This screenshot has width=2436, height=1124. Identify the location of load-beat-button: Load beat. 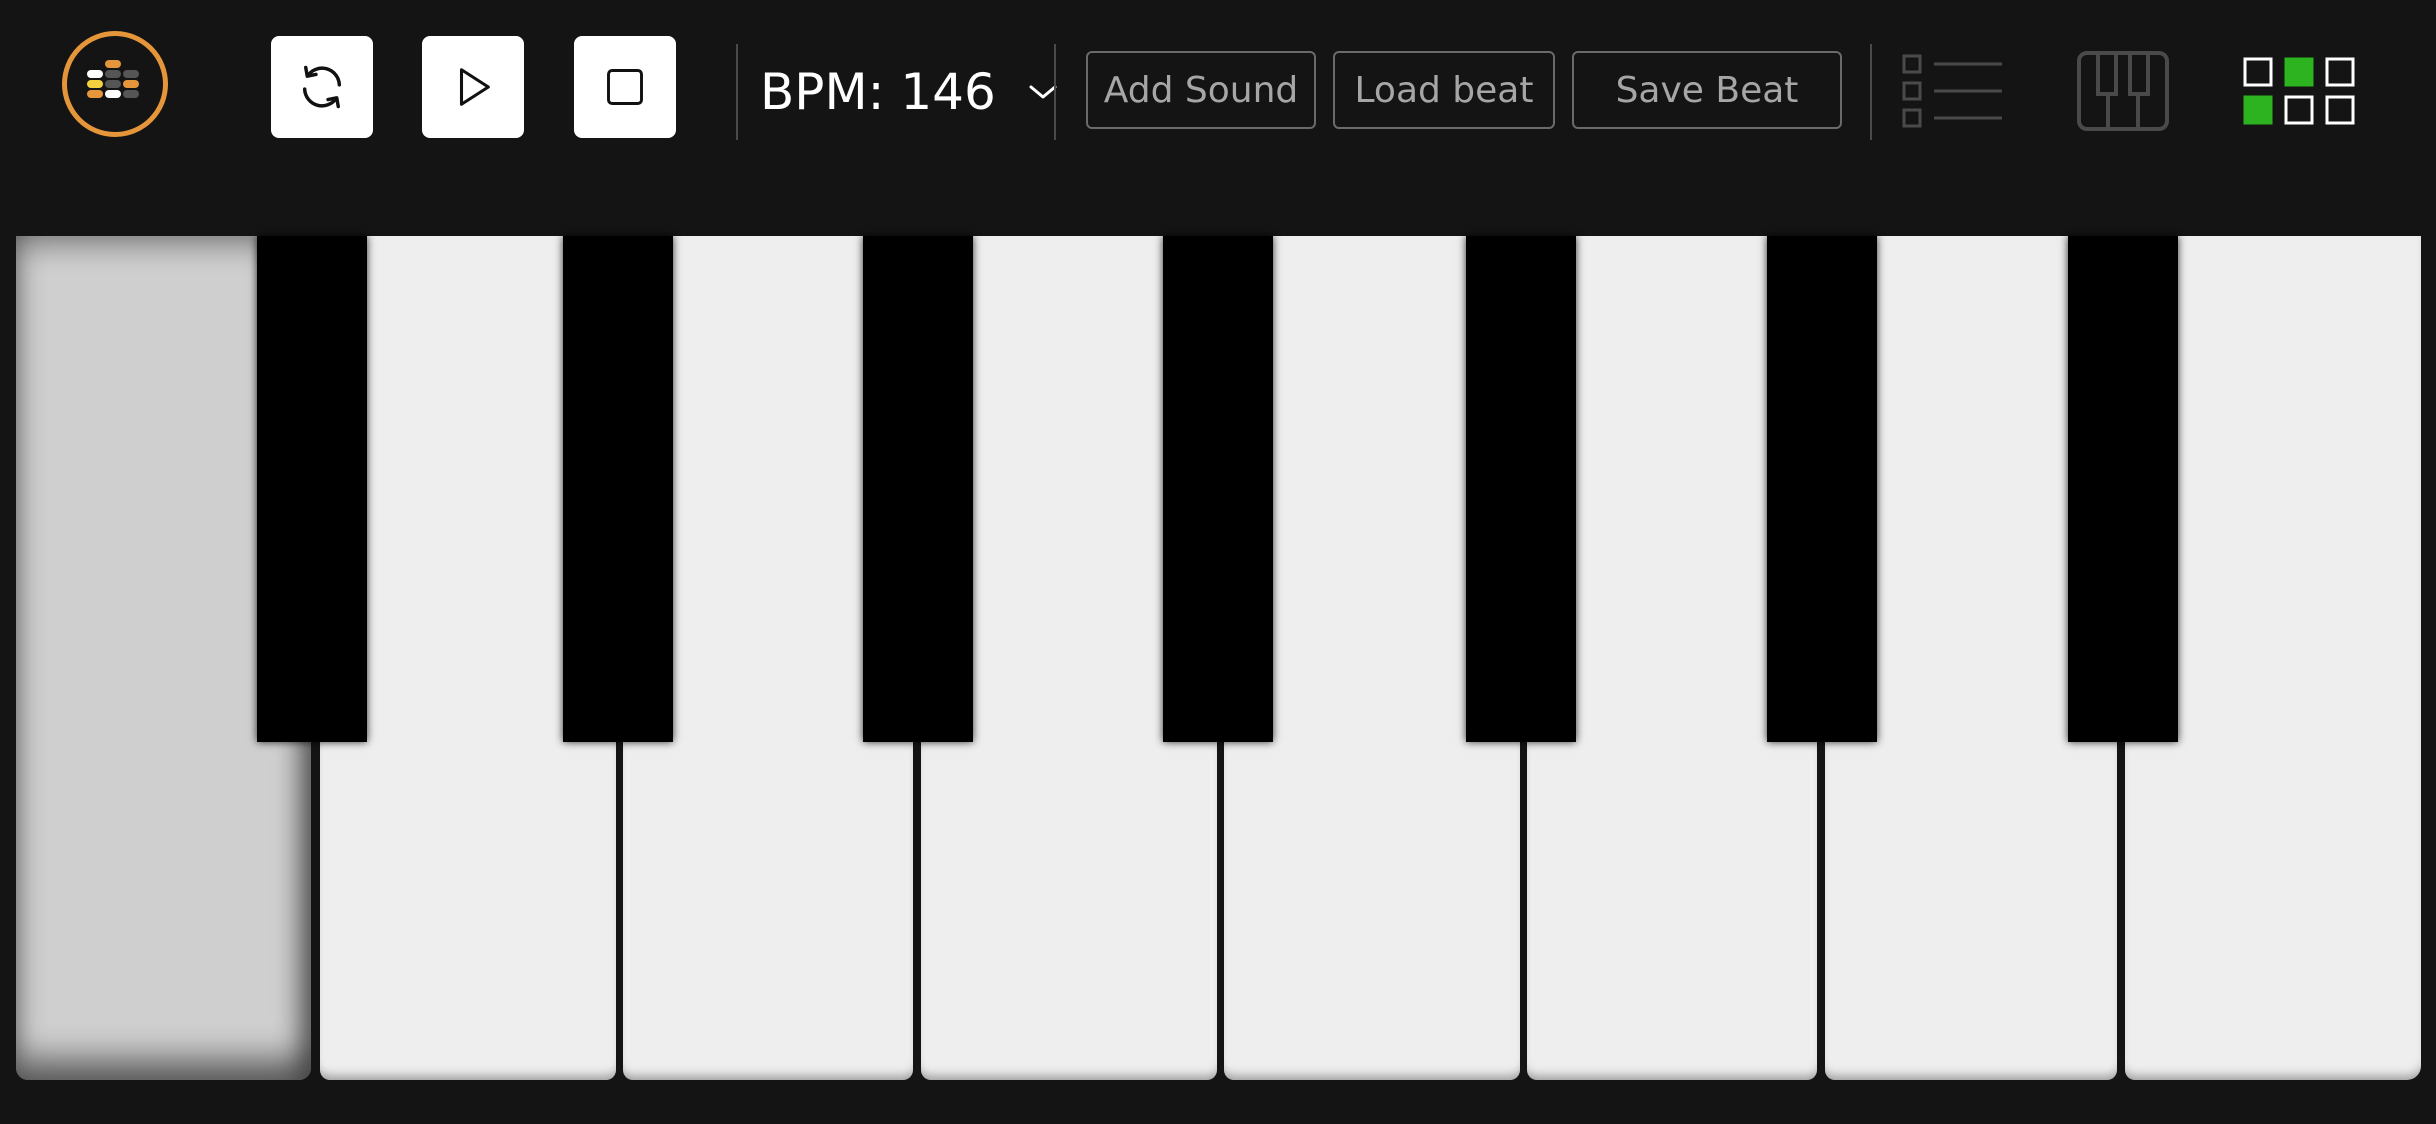
(1444, 90).